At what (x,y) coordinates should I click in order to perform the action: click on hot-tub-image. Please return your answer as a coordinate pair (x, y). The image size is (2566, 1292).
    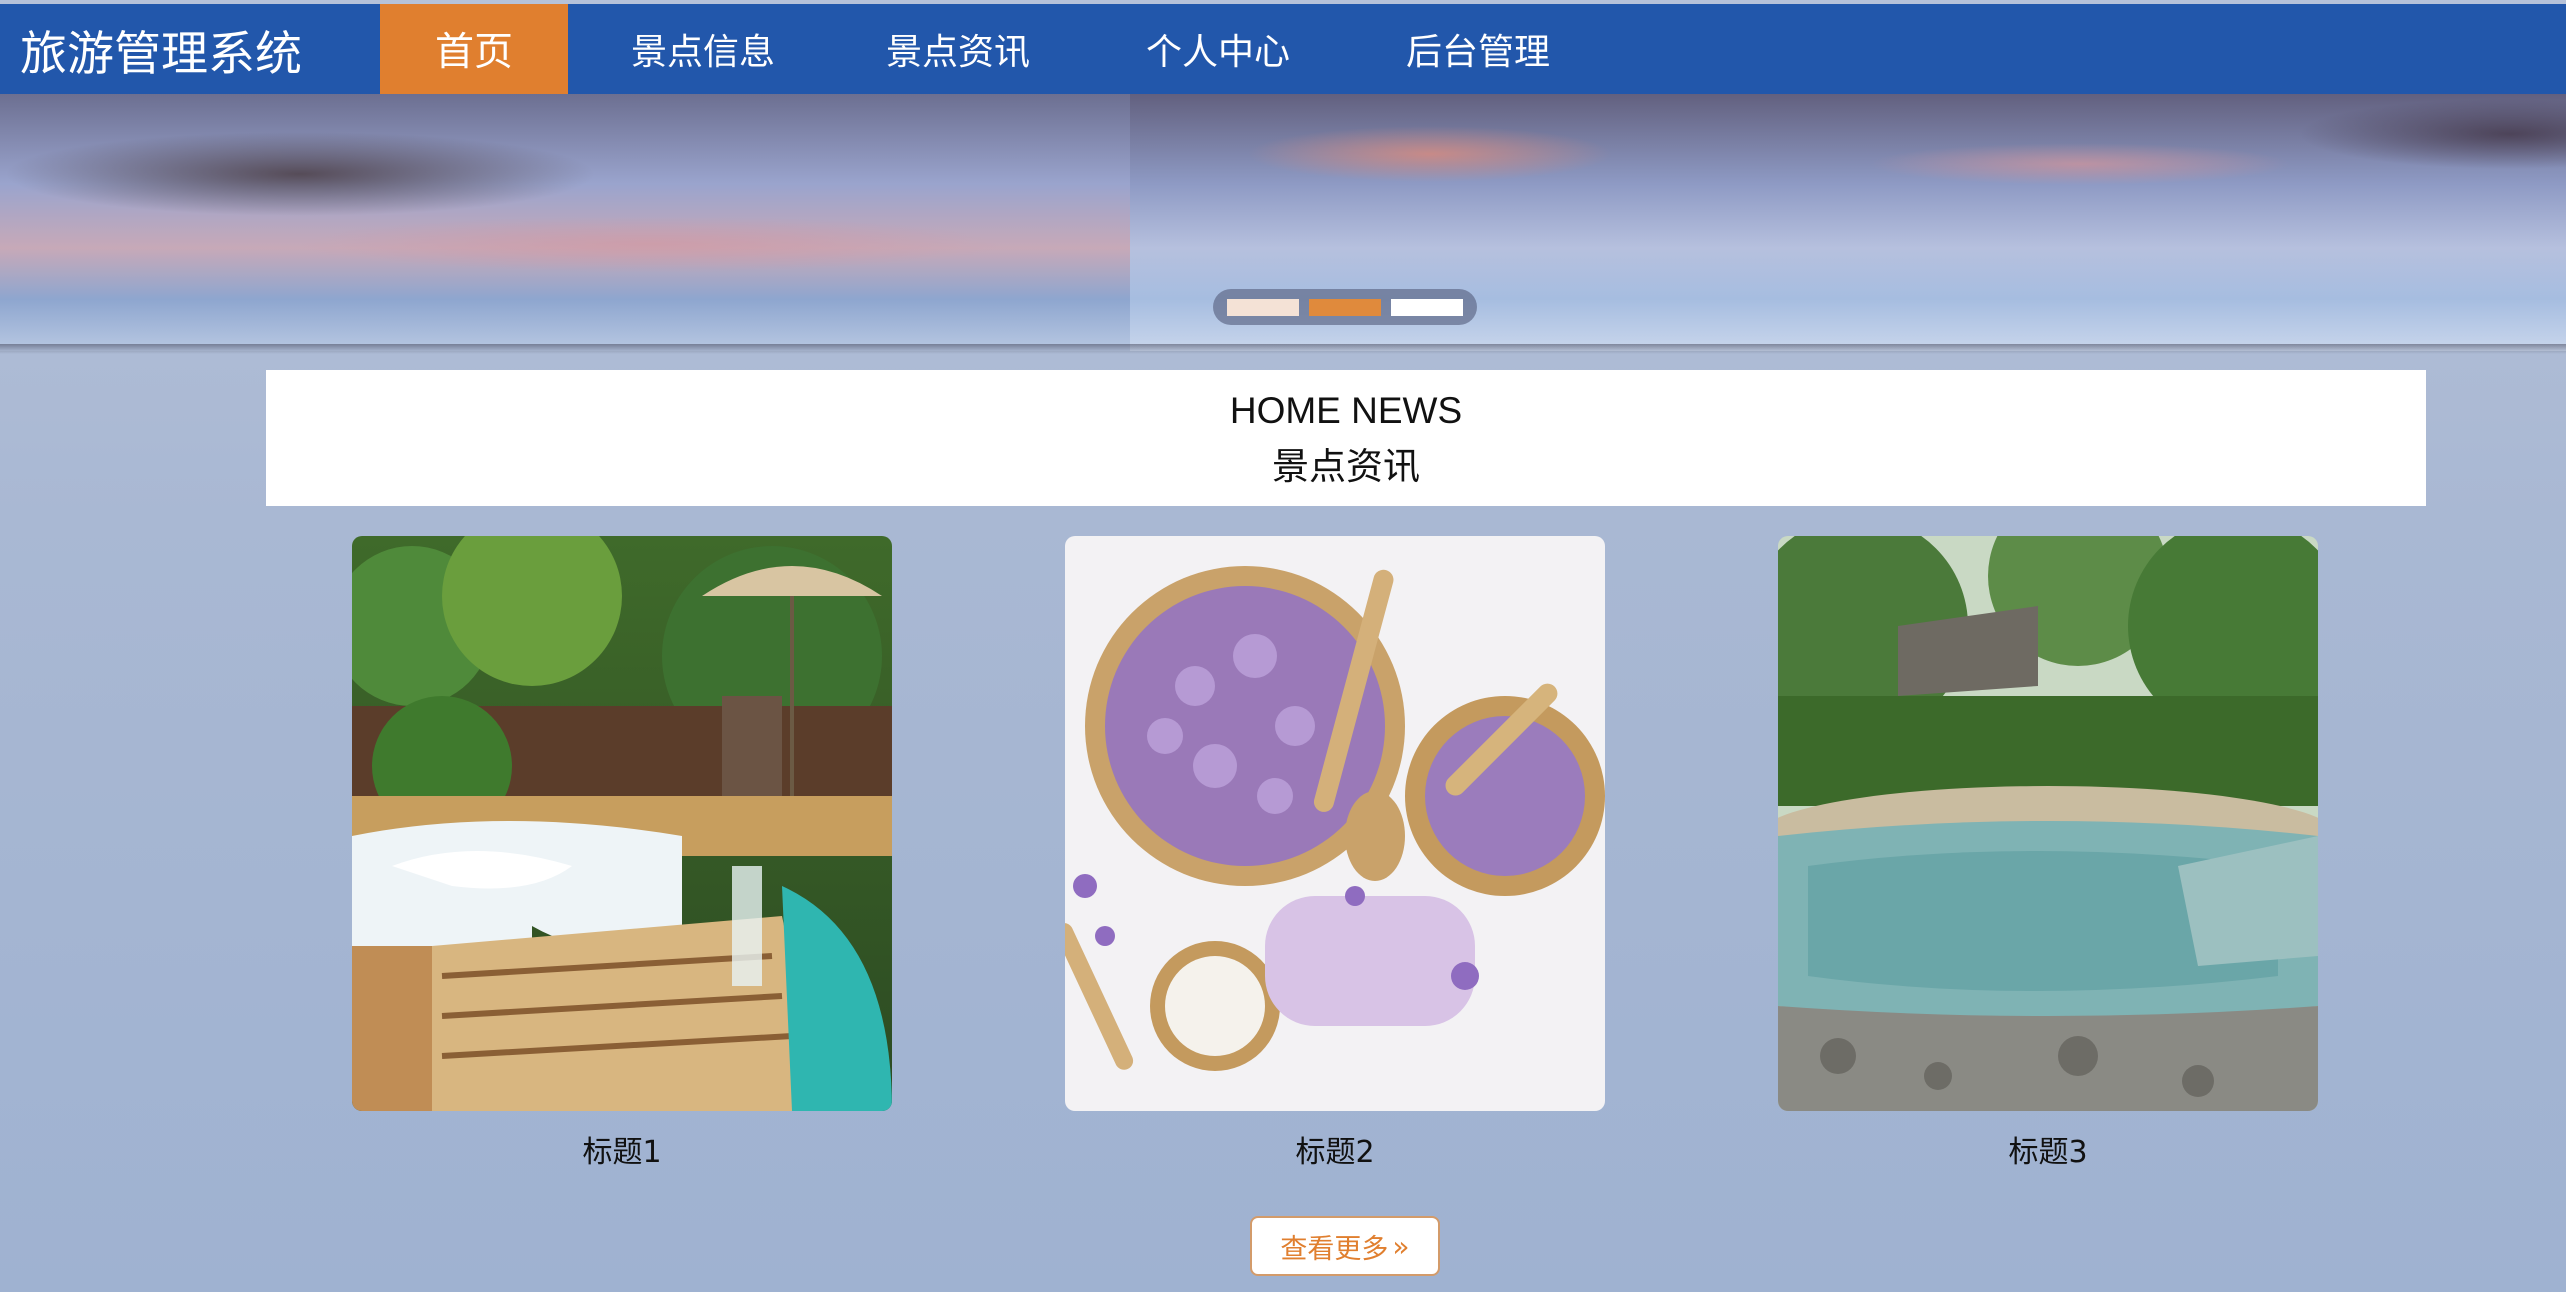
    Looking at the image, I should click on (622, 823).